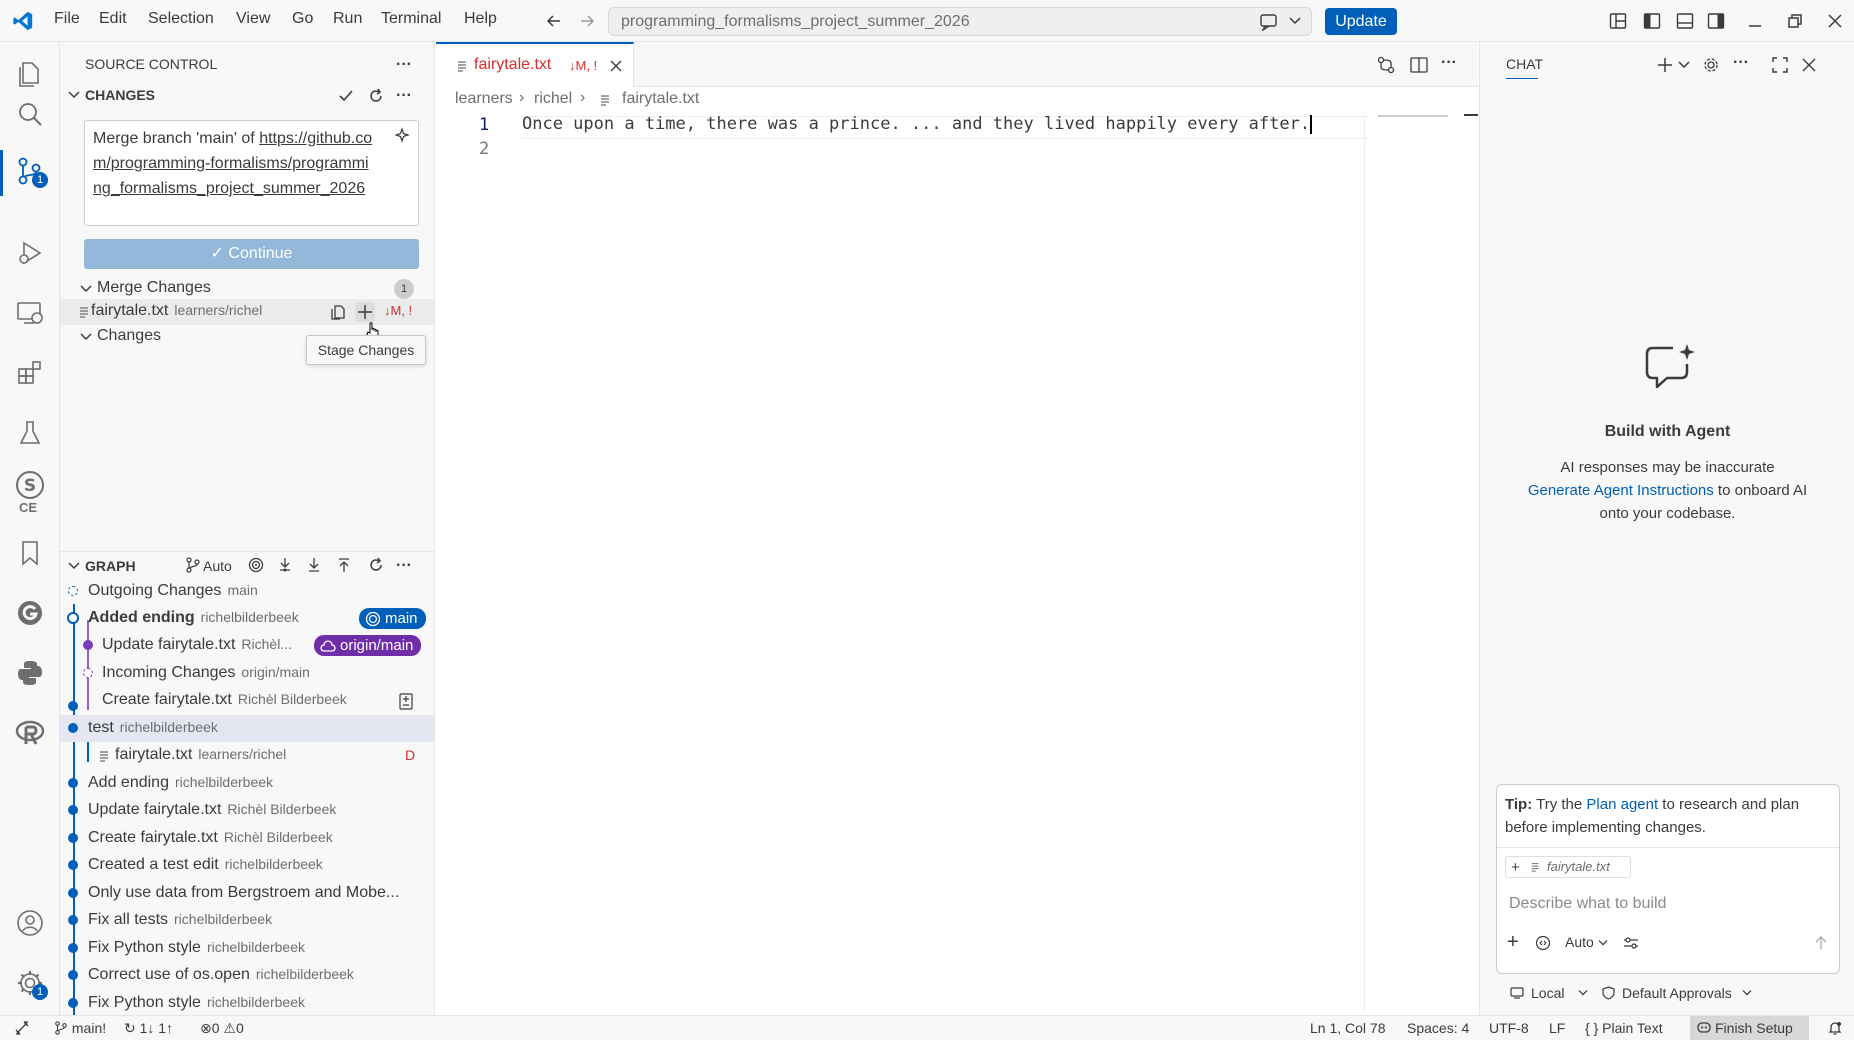 Image resolution: width=1854 pixels, height=1040 pixels. What do you see at coordinates (247, 975) in the screenshot?
I see `graph-row: Correct use of os.open richelbilderbeek` at bounding box center [247, 975].